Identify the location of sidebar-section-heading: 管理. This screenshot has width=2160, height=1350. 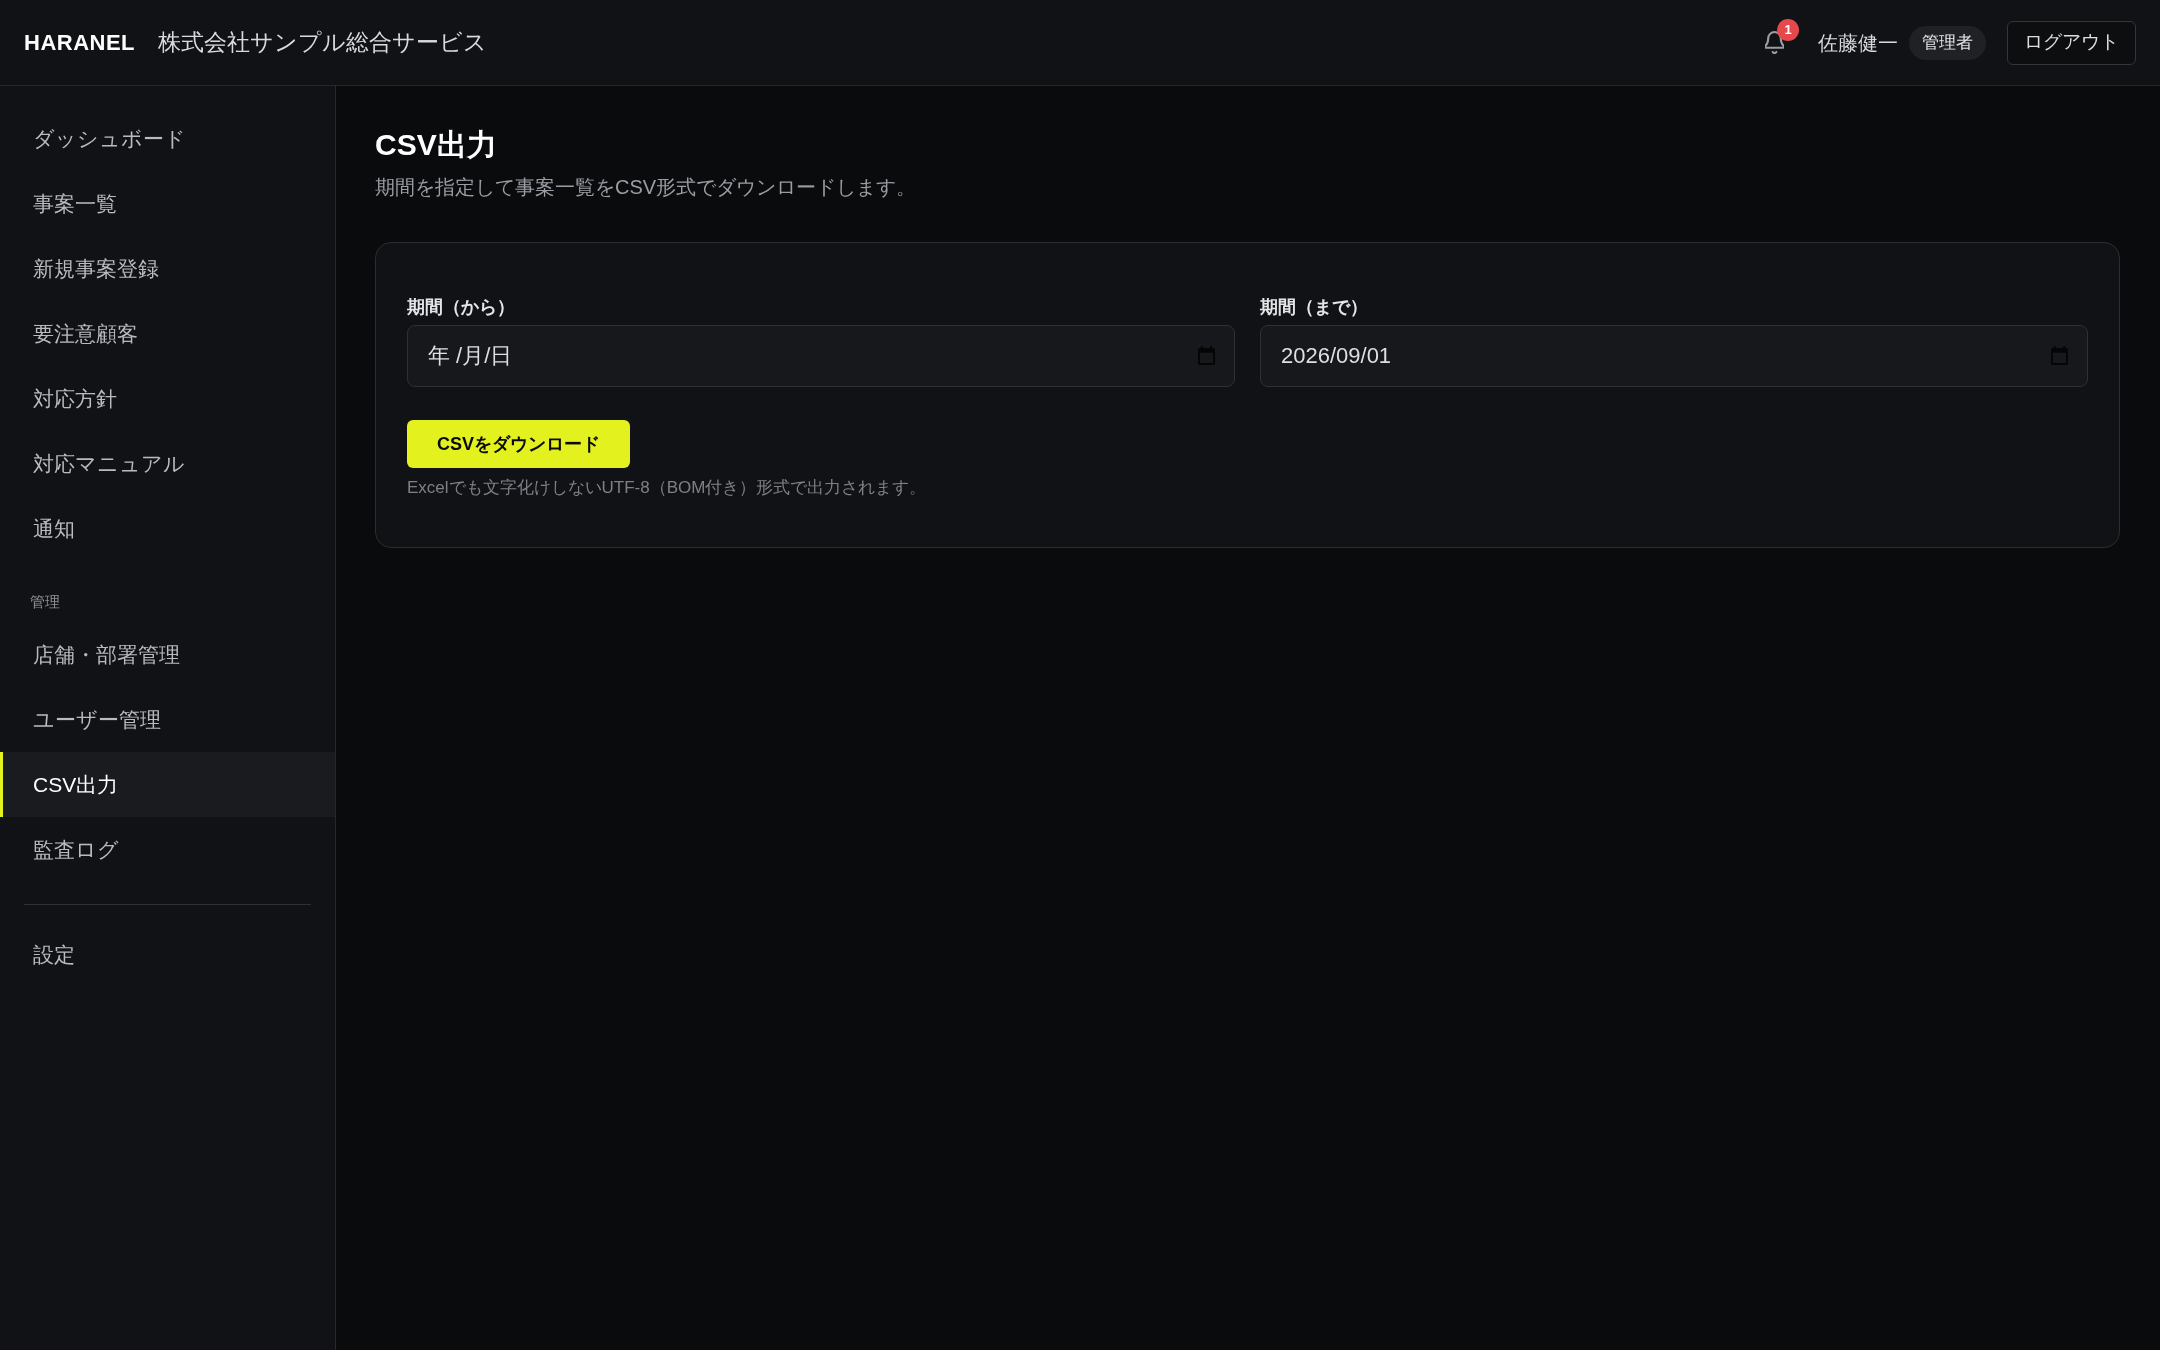
(45, 602).